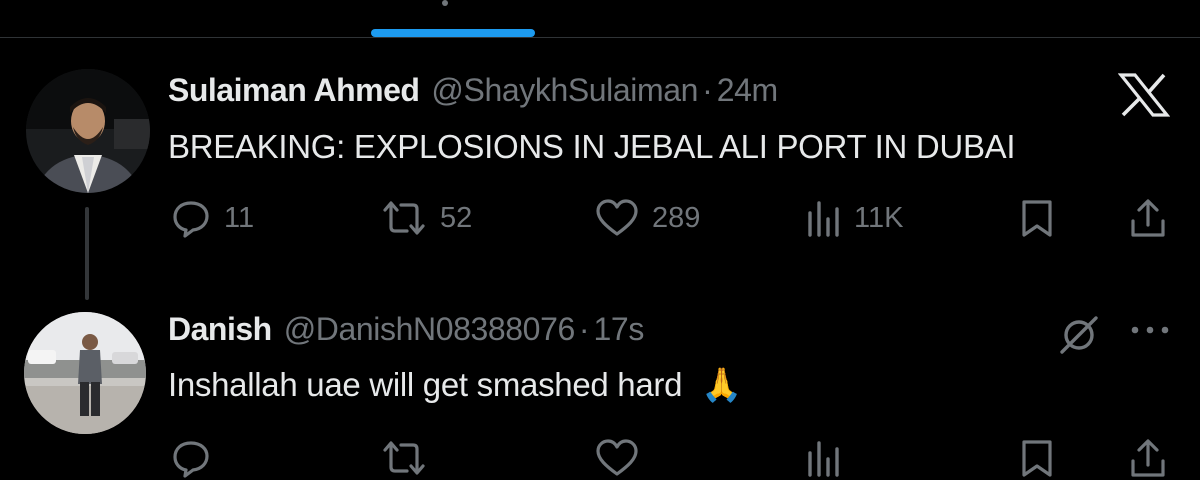 Image resolution: width=1200 pixels, height=480 pixels. Describe the element at coordinates (88, 131) in the screenshot. I see `avatar-sulaiman` at that location.